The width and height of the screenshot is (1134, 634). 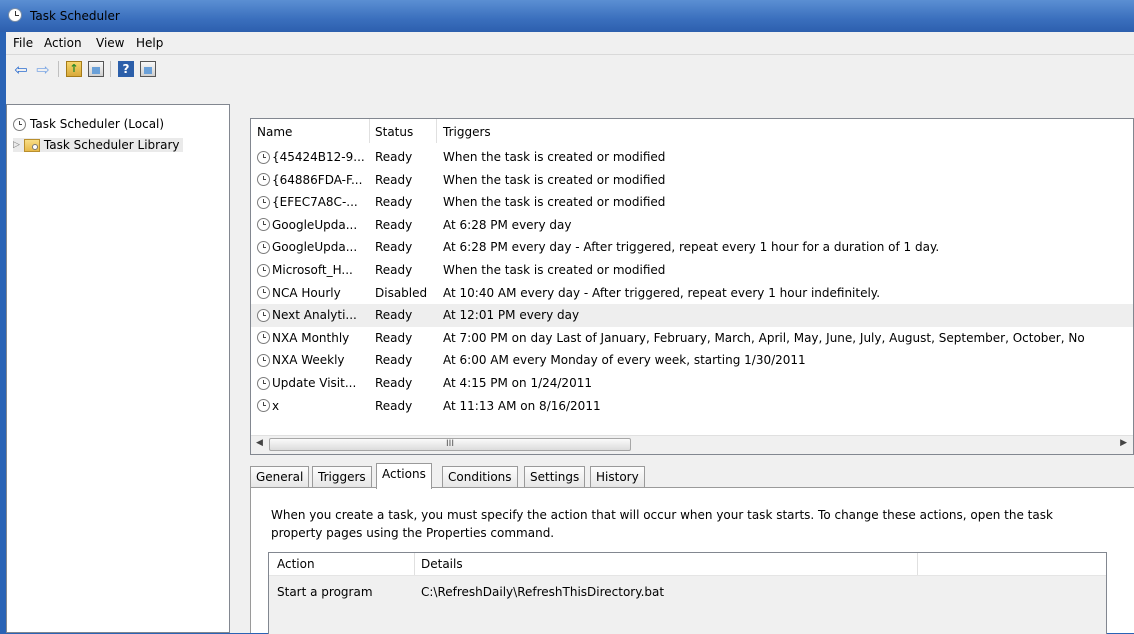 What do you see at coordinates (19, 124) in the screenshot?
I see `clock-icon` at bounding box center [19, 124].